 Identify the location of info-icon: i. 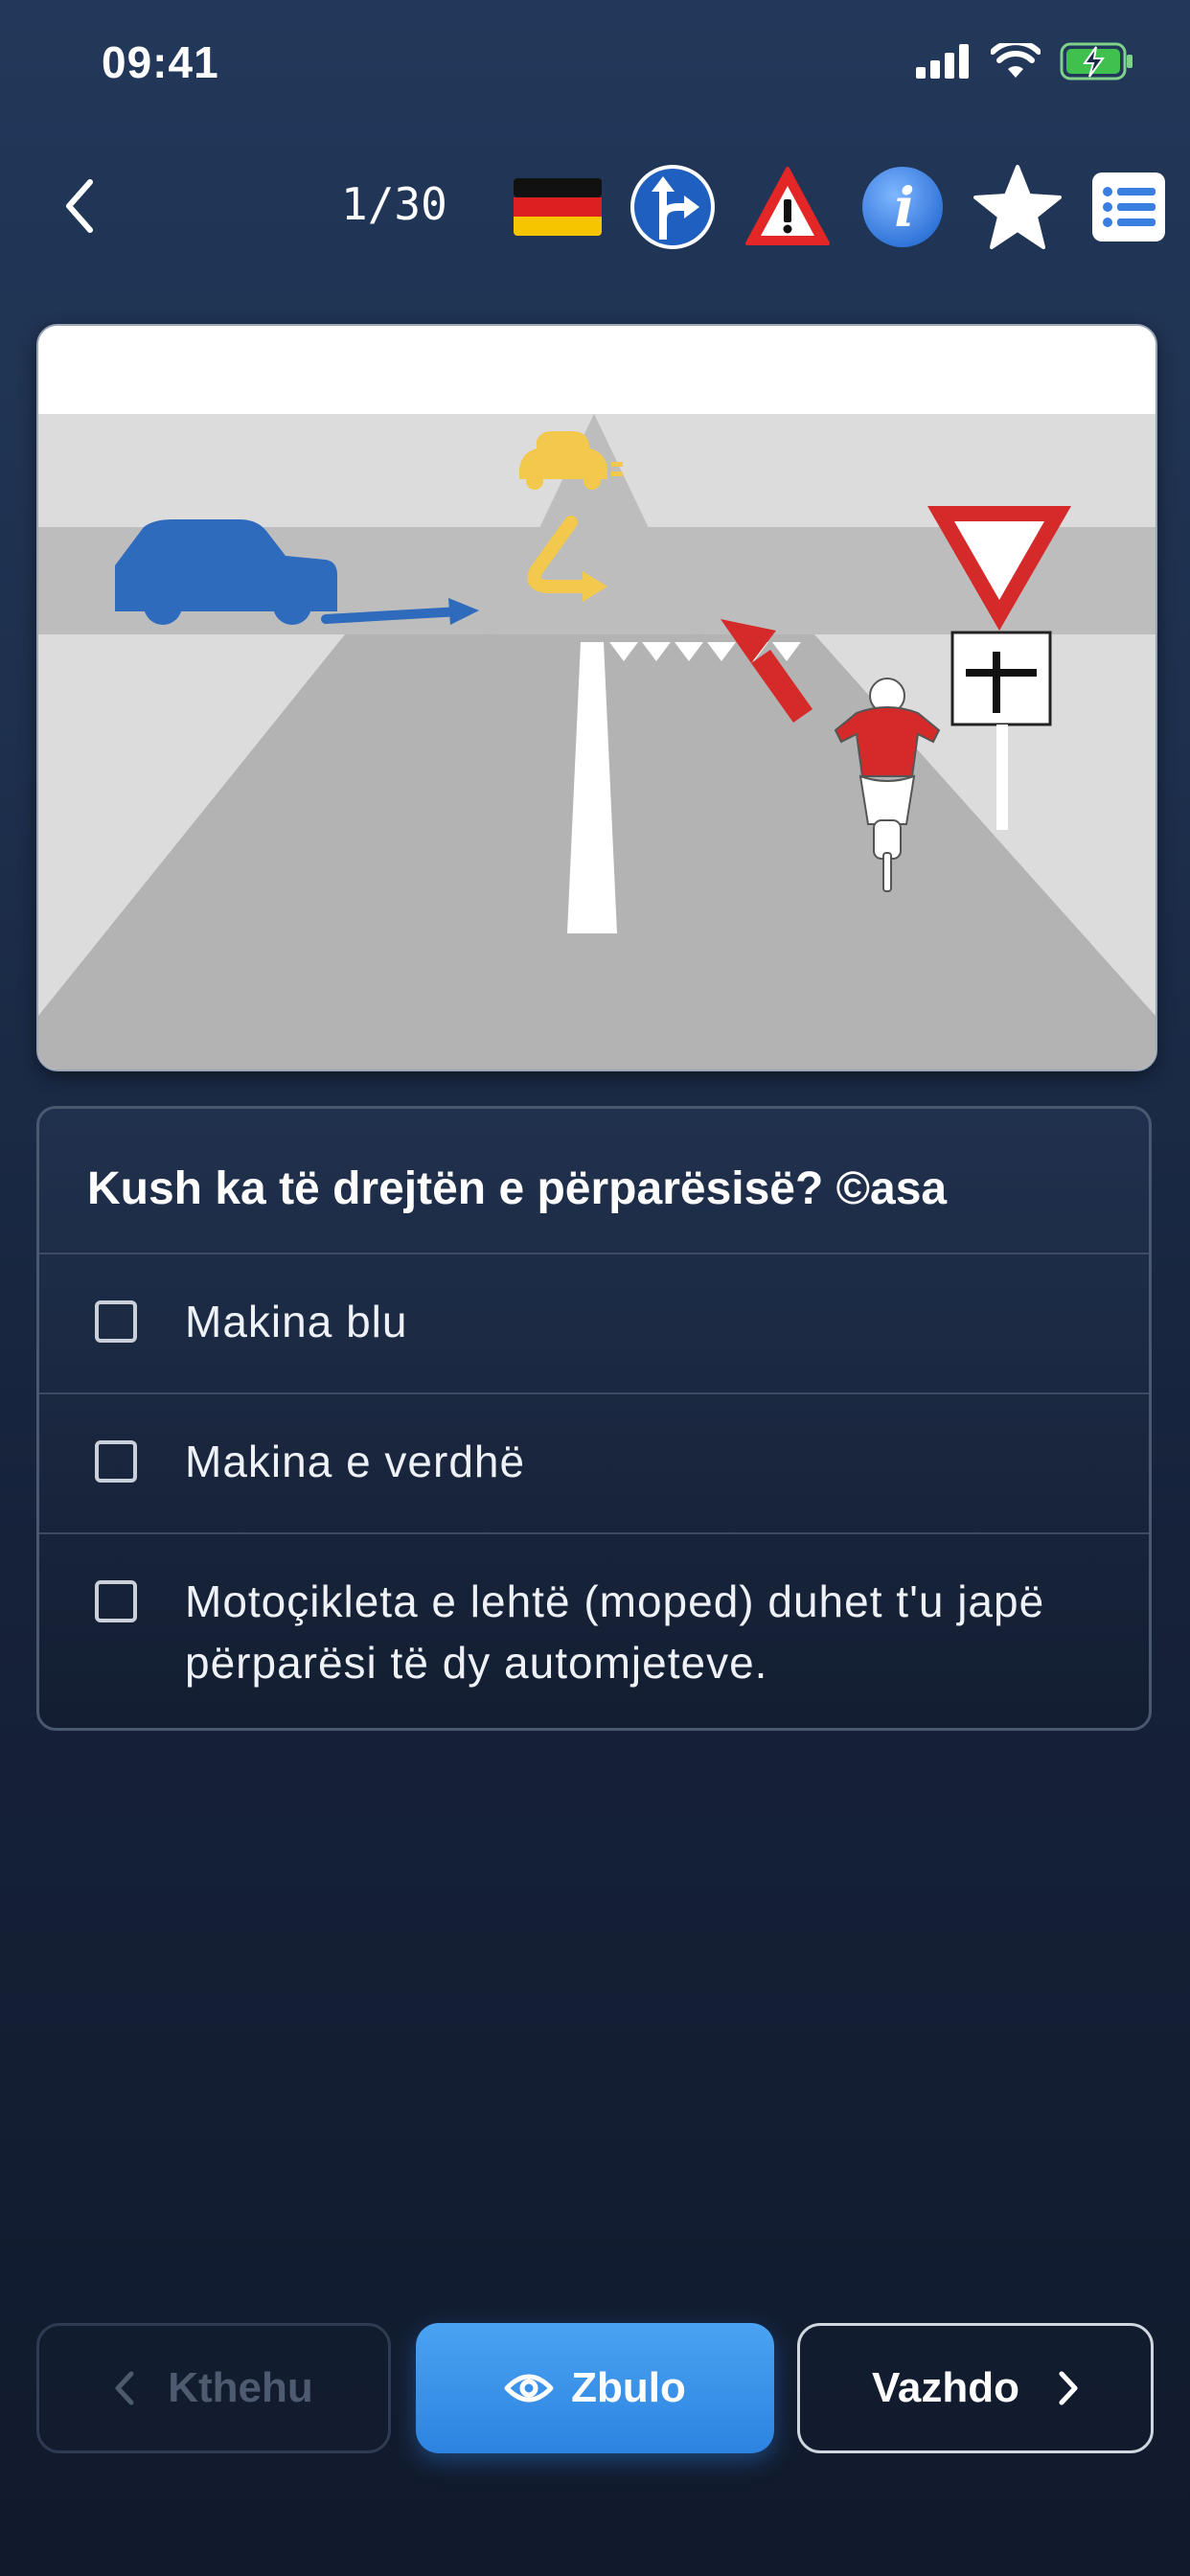
(903, 207).